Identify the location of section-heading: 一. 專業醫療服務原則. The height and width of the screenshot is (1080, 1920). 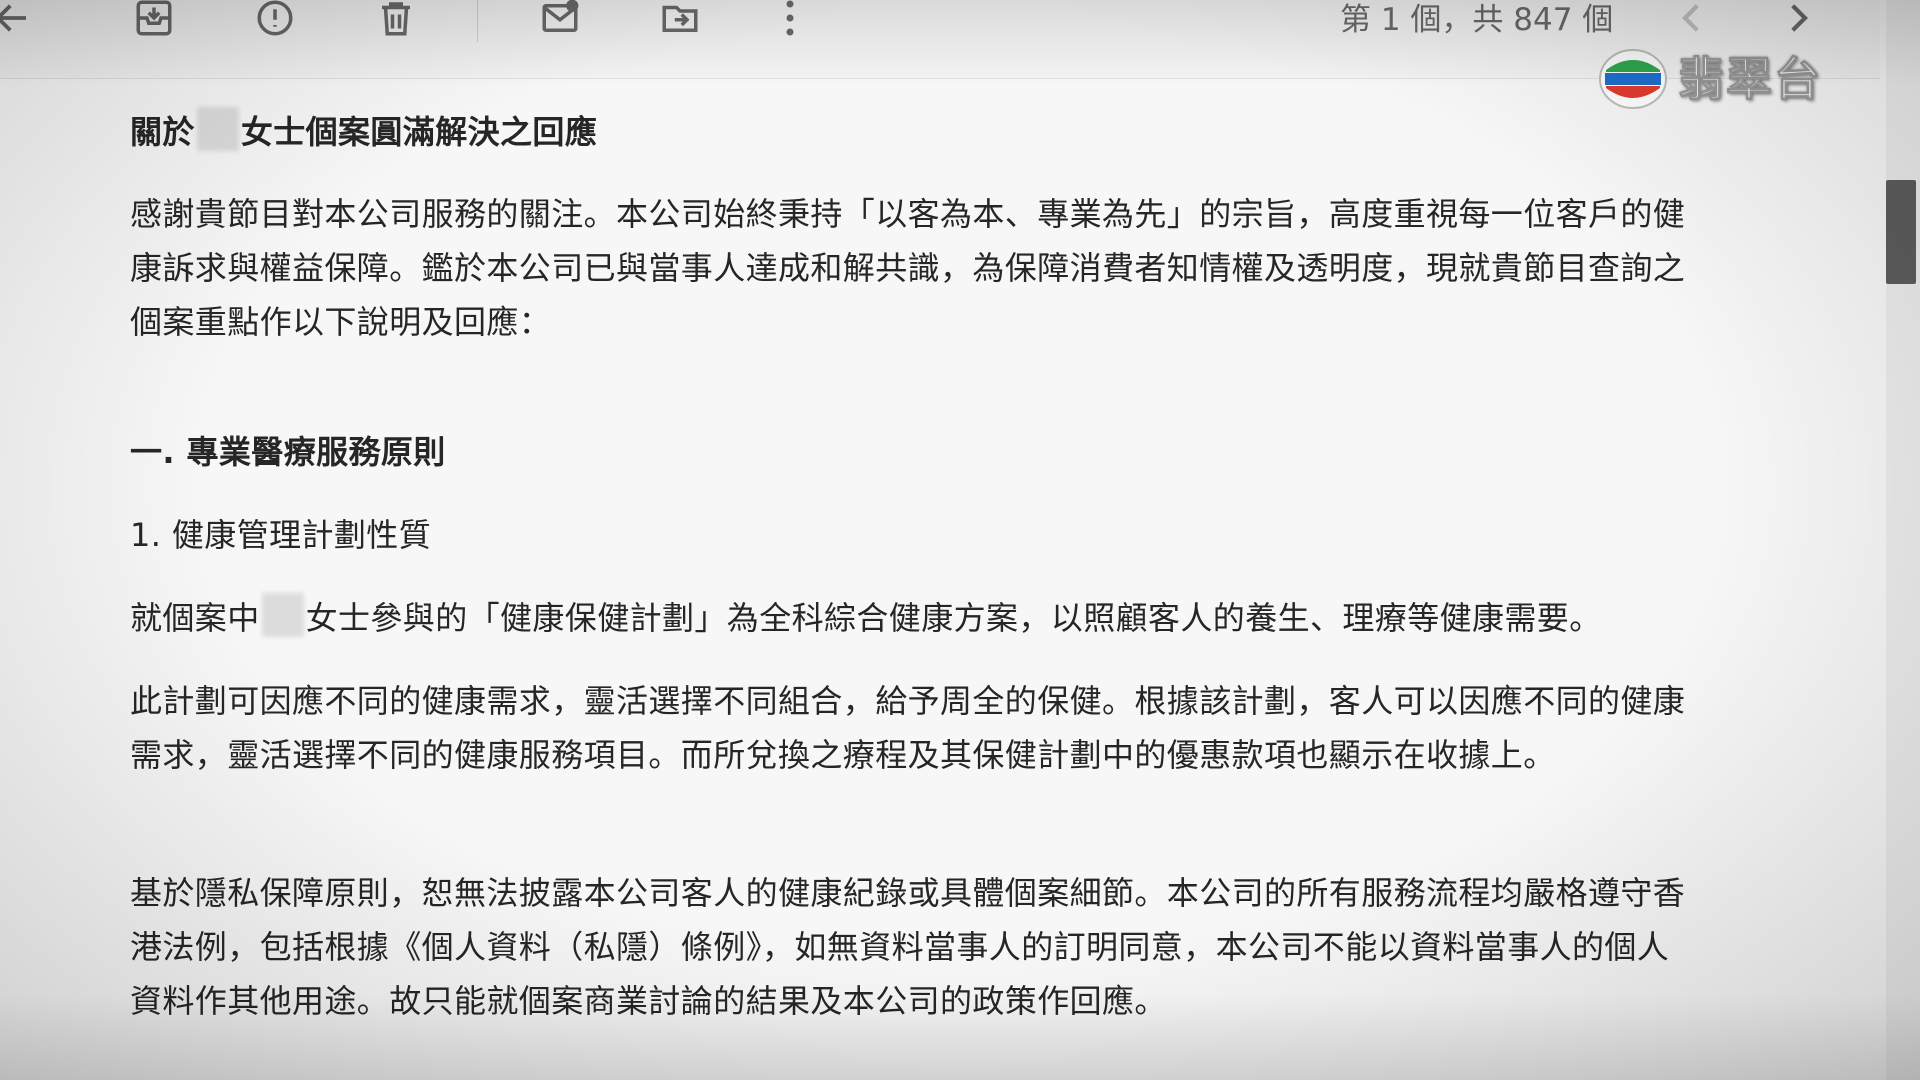
(288, 452).